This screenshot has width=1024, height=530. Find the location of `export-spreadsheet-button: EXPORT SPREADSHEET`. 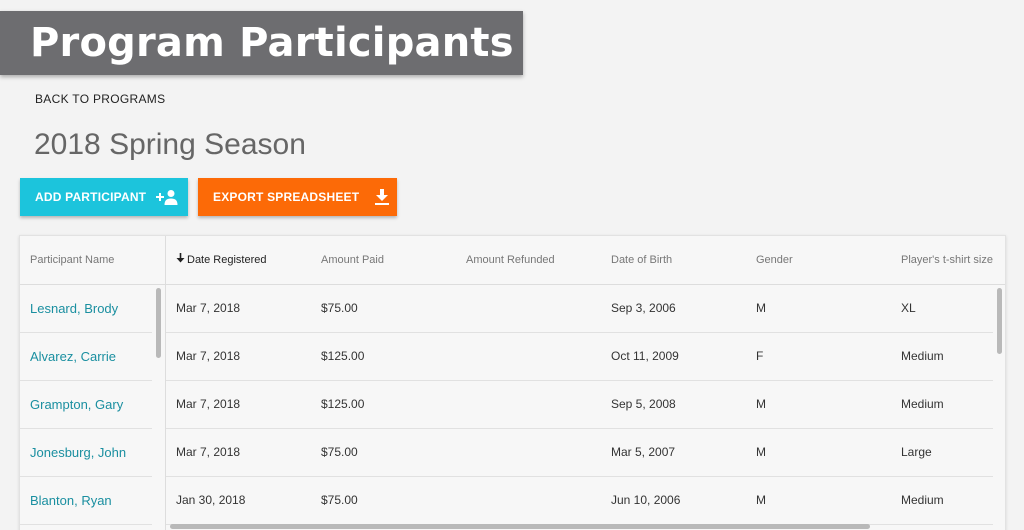

export-spreadsheet-button: EXPORT SPREADSHEET is located at coordinates (297, 197).